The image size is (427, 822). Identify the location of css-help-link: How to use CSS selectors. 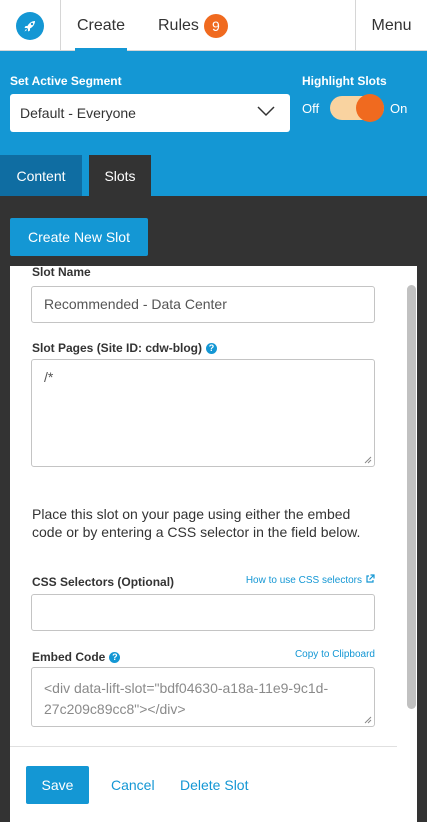
(310, 580).